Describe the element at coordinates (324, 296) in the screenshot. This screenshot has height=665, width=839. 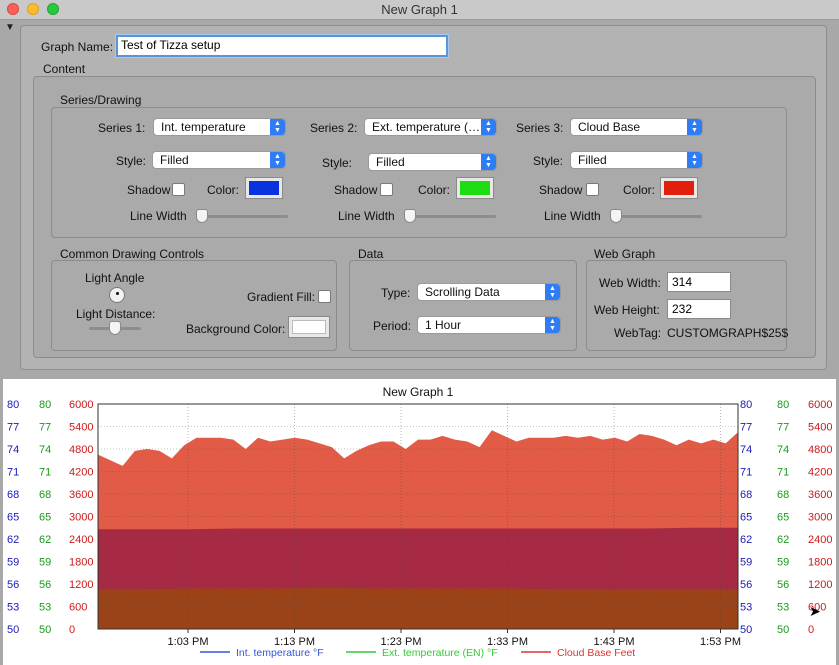
I see `gradient-fill-checkbox` at that location.